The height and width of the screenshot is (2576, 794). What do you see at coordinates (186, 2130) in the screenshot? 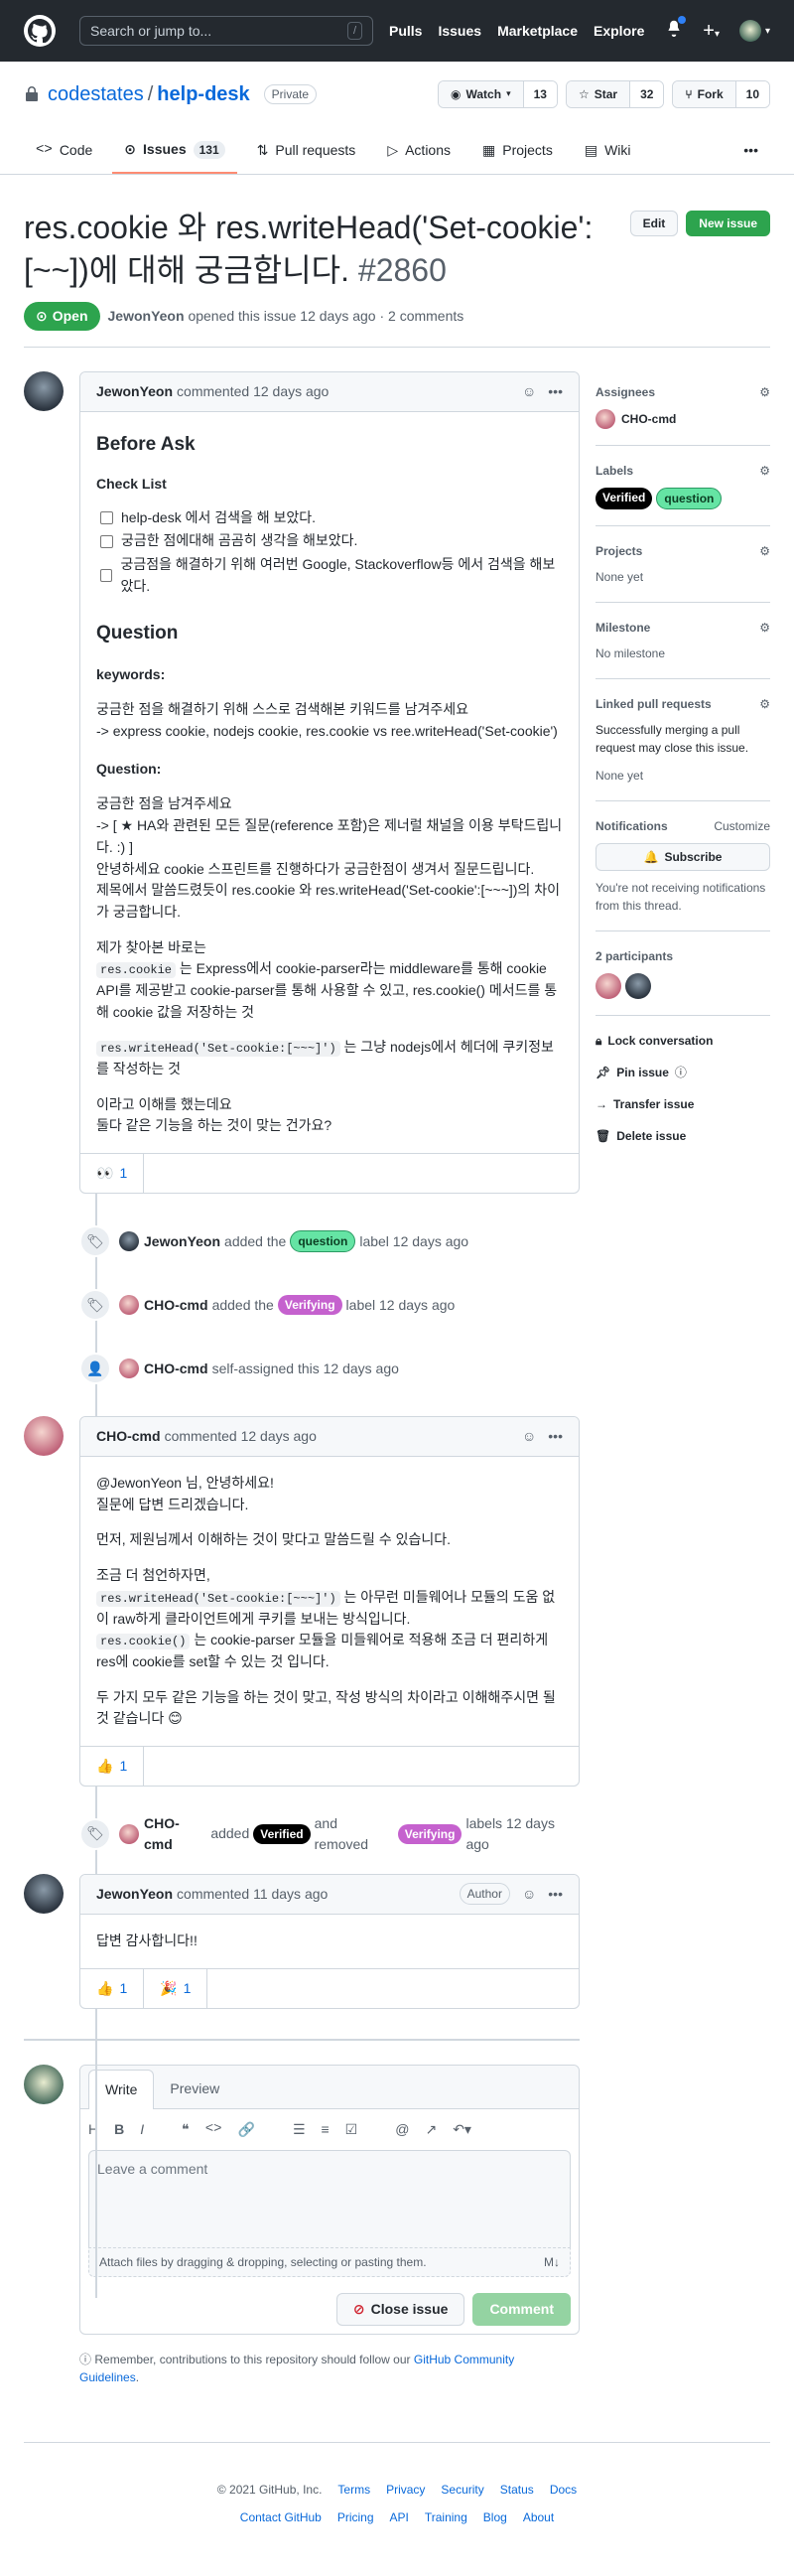
I see `quote-icon: ❝` at bounding box center [186, 2130].